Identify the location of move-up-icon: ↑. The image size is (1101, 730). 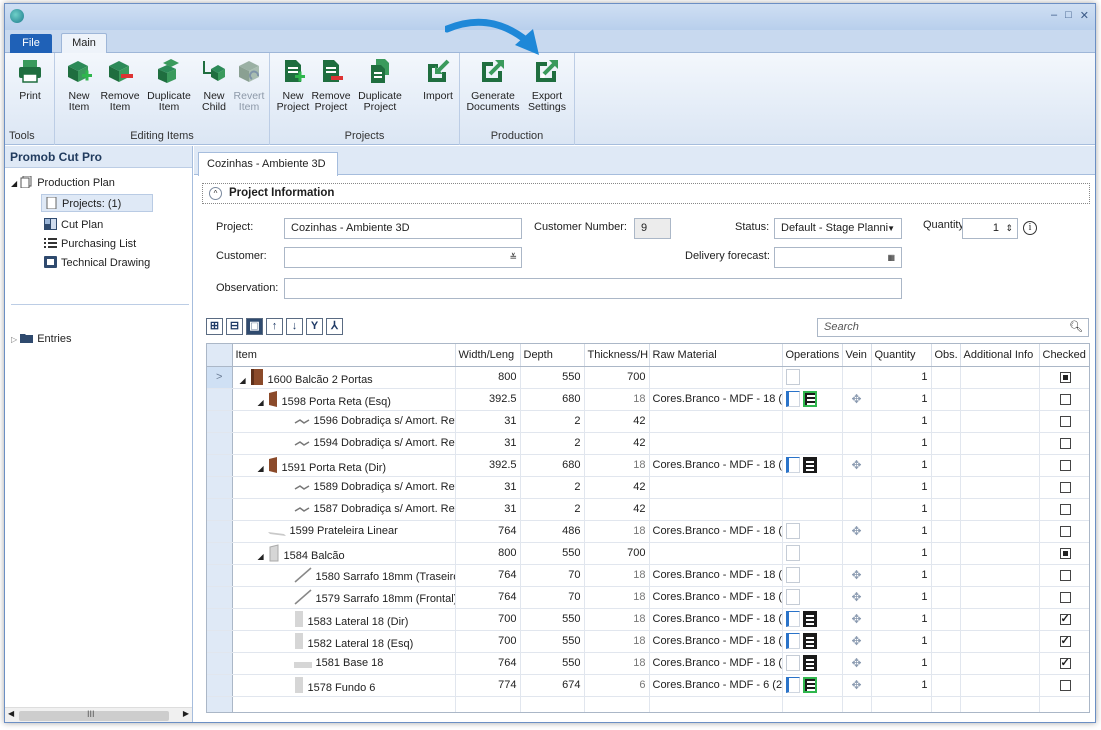
(274, 326).